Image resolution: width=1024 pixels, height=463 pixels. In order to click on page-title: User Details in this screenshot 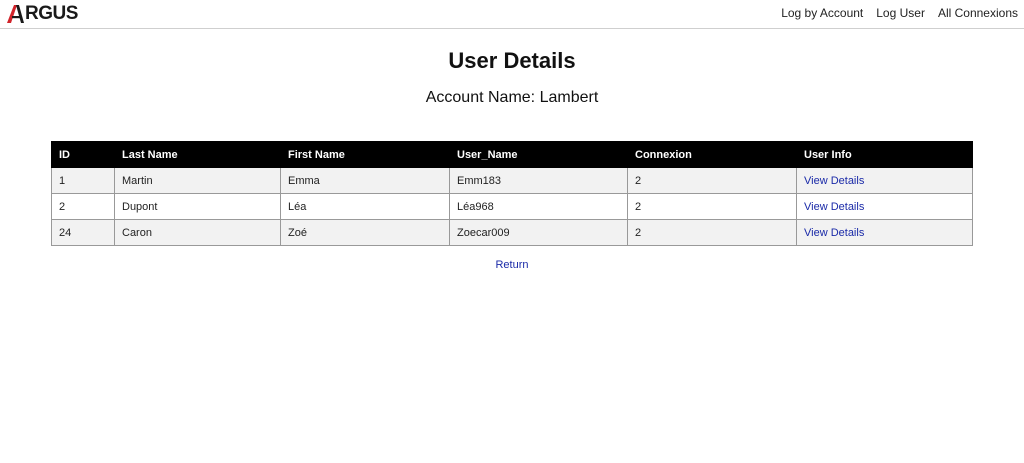, I will do `click(512, 60)`.